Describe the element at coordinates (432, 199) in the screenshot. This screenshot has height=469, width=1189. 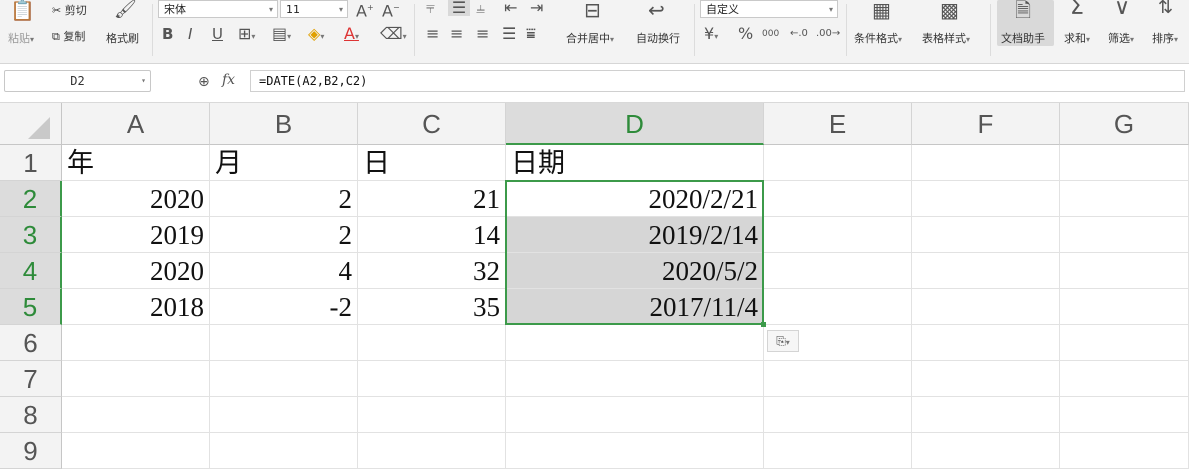
I see `cell-c2: 21` at that location.